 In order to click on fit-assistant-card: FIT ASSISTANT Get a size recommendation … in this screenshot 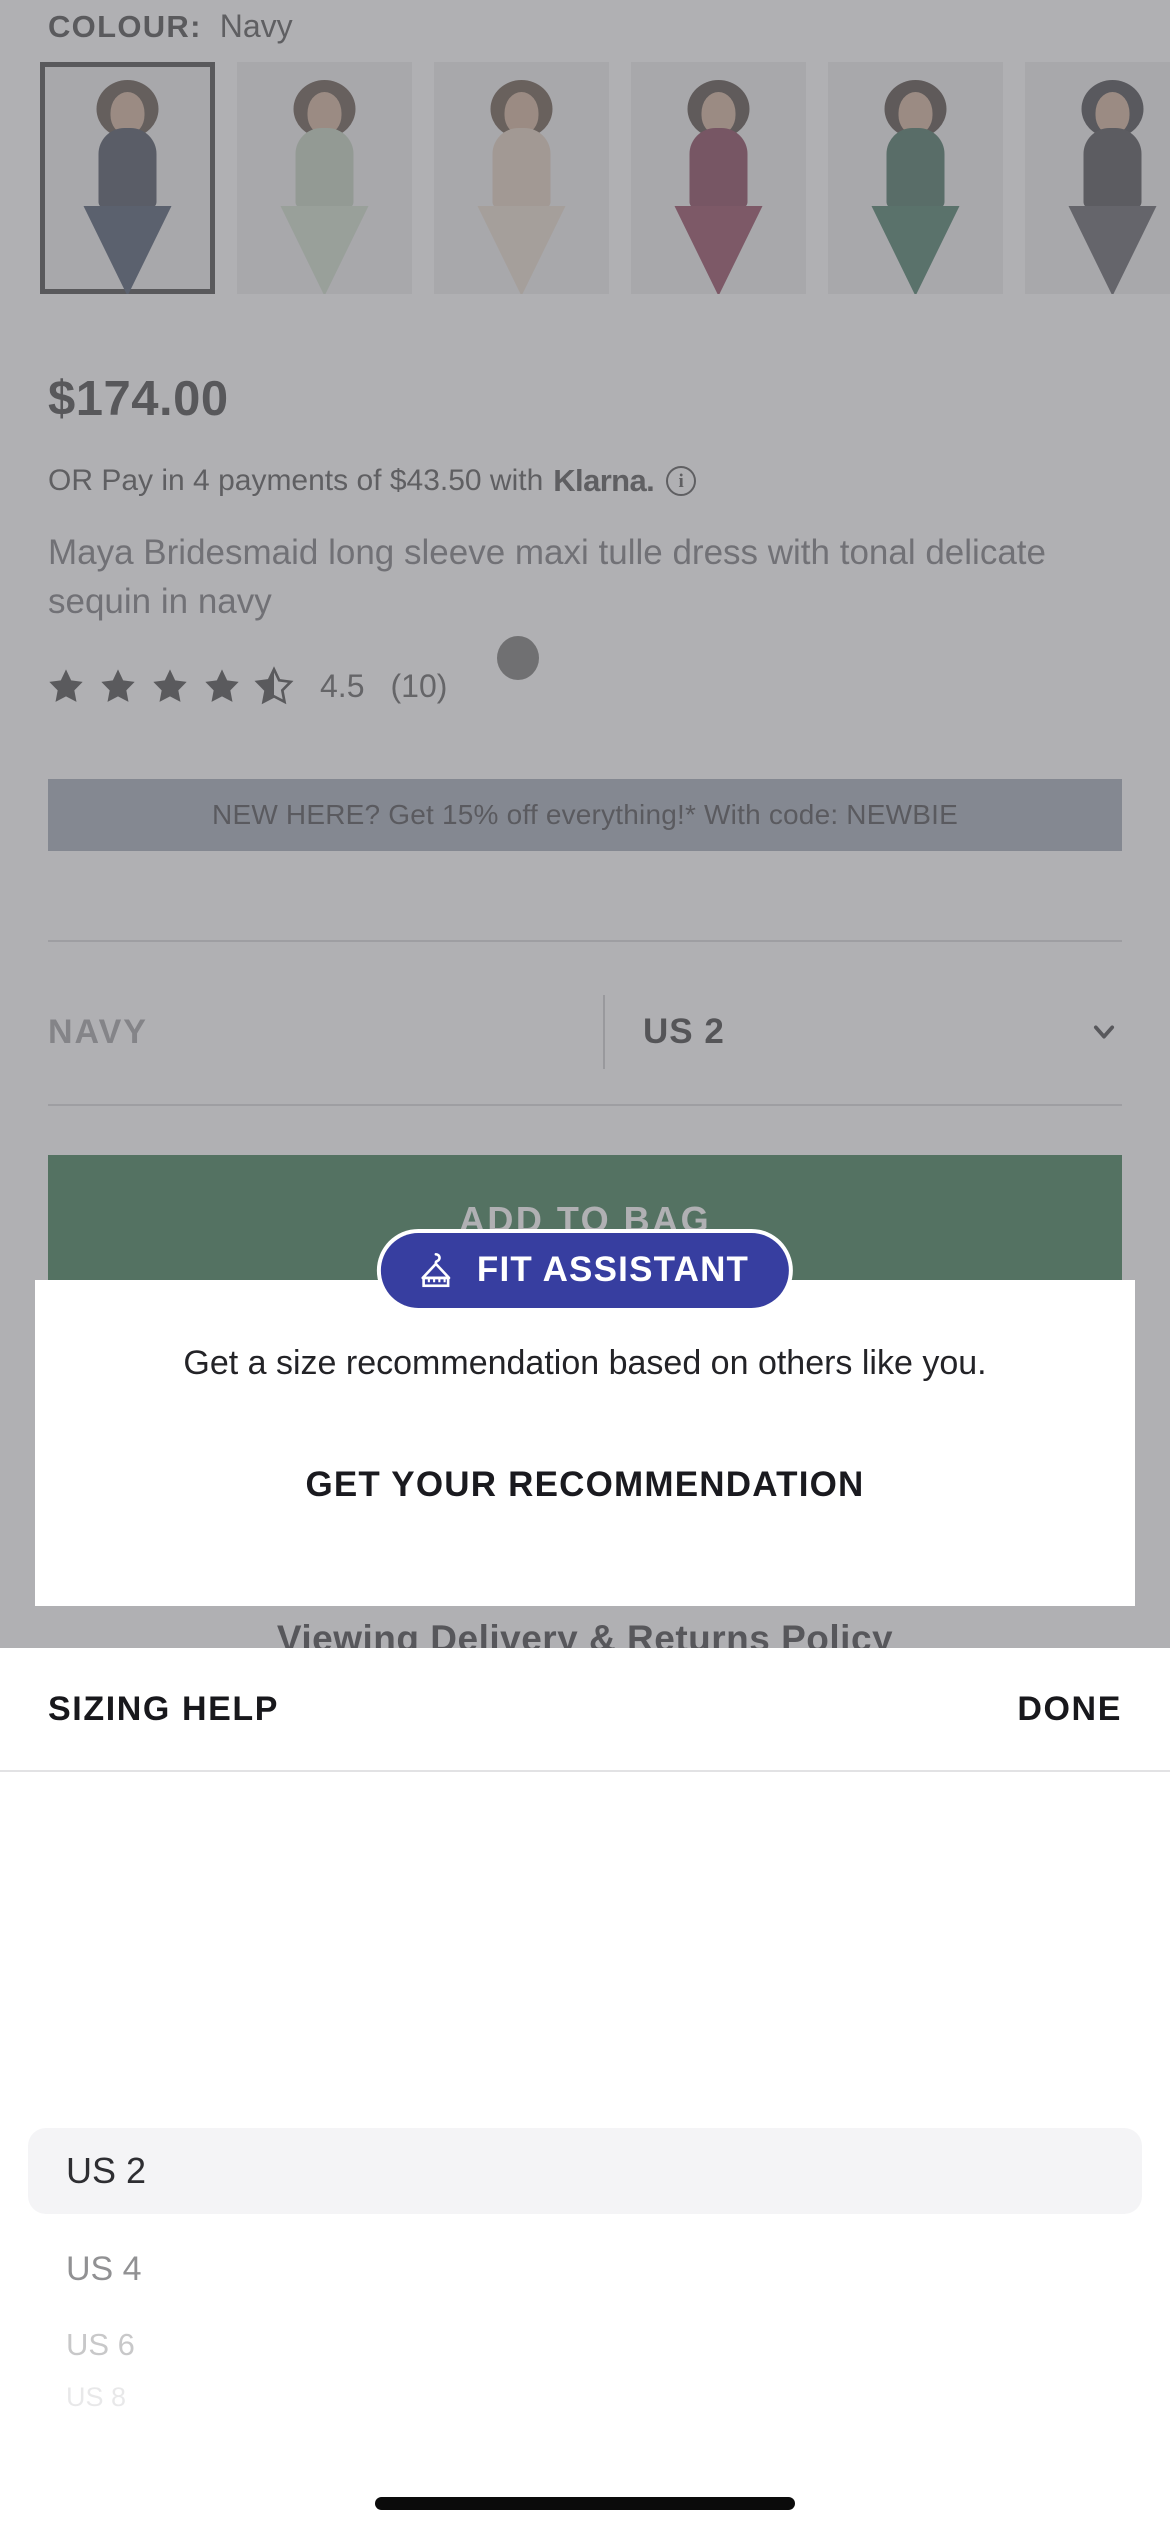, I will do `click(585, 1419)`.